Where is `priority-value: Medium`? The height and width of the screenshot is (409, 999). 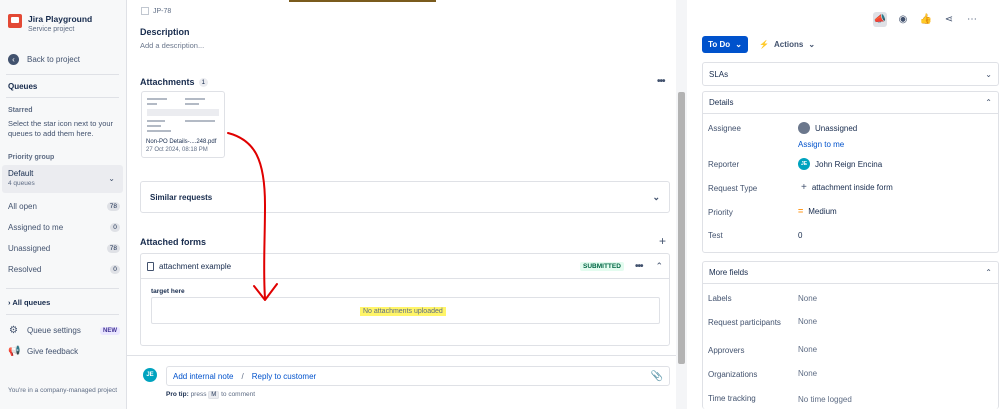
priority-value: Medium is located at coordinates (822, 211).